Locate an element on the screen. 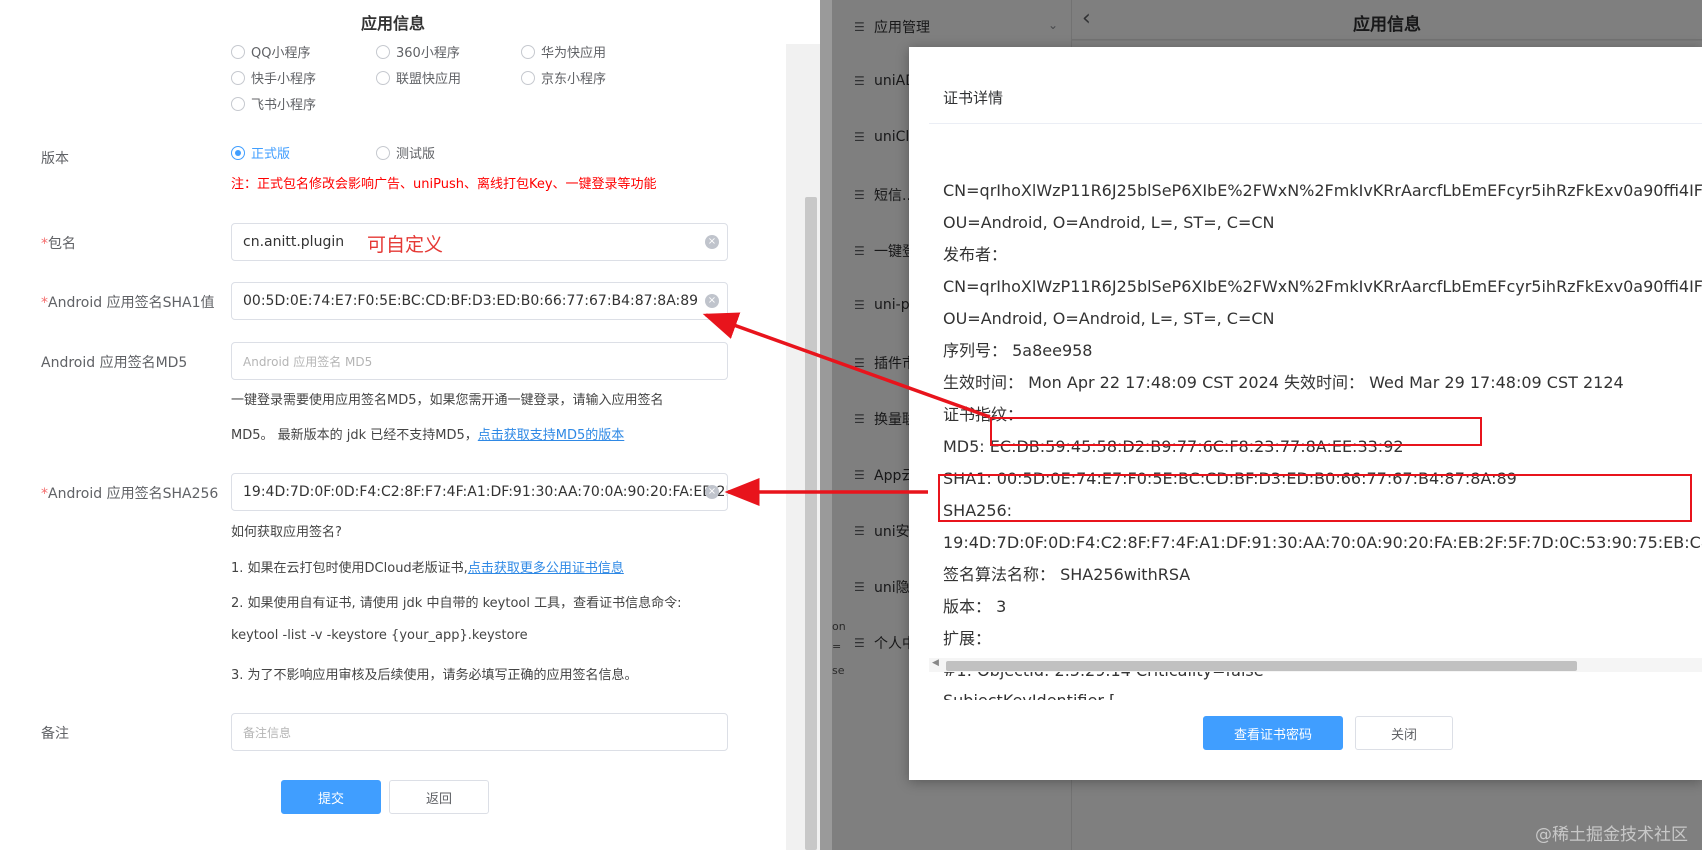 The image size is (1702, 850). version-warning-note: 注：正式包名修改会影响广告、uniPush、离线打包Key、一键登录等功能 is located at coordinates (444, 184).